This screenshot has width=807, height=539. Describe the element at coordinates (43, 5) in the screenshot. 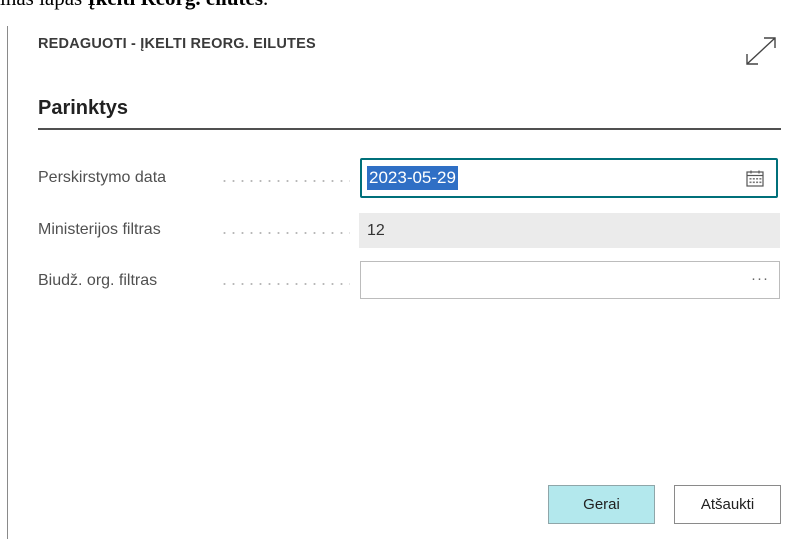

I see `doc-caption-prefix: inas lapas` at that location.